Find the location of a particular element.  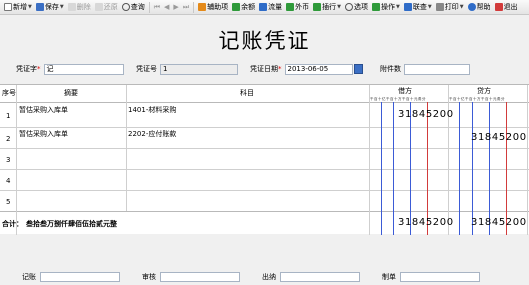

voucher-number-group: 凭证号 1 is located at coordinates (187, 69).